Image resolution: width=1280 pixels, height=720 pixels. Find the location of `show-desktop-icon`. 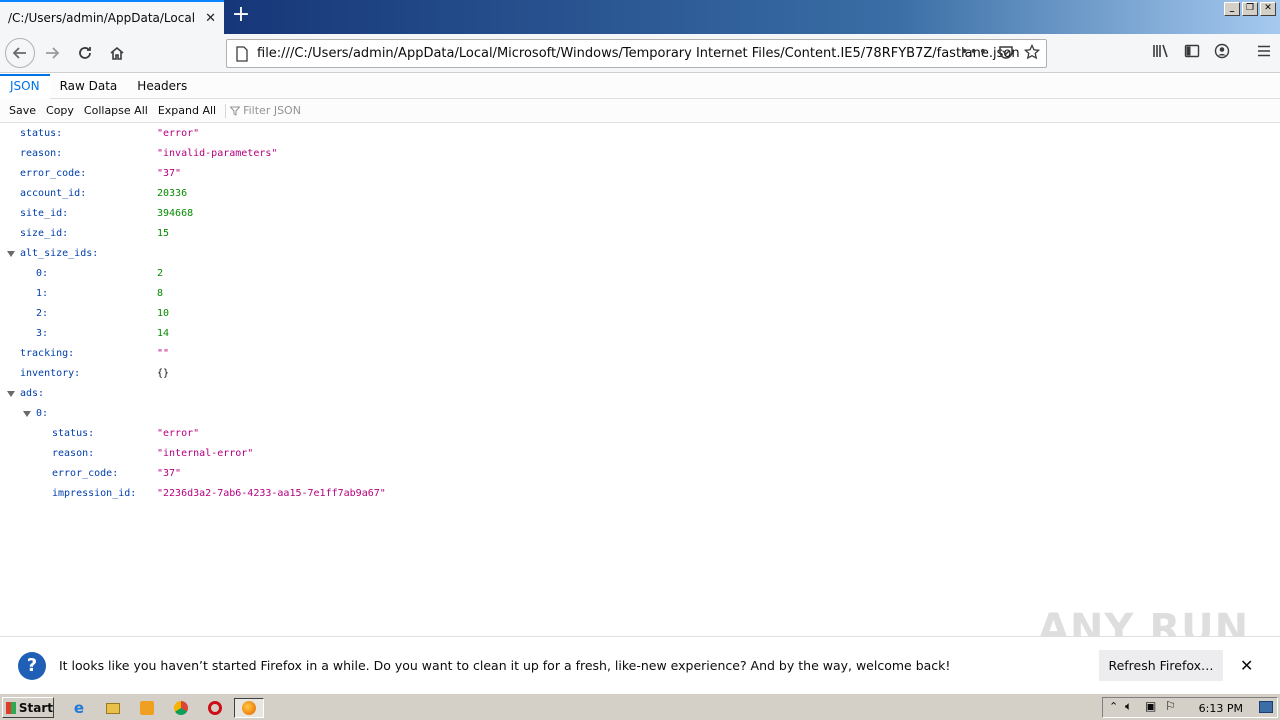

show-desktop-icon is located at coordinates (1266, 707).